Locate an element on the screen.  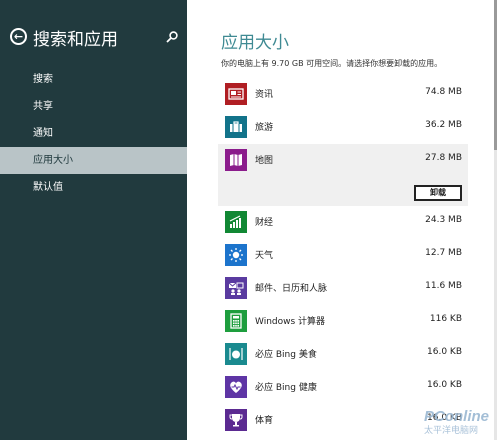
app-row: 必应 Bing 健康 16.0 KB is located at coordinates (343, 387).